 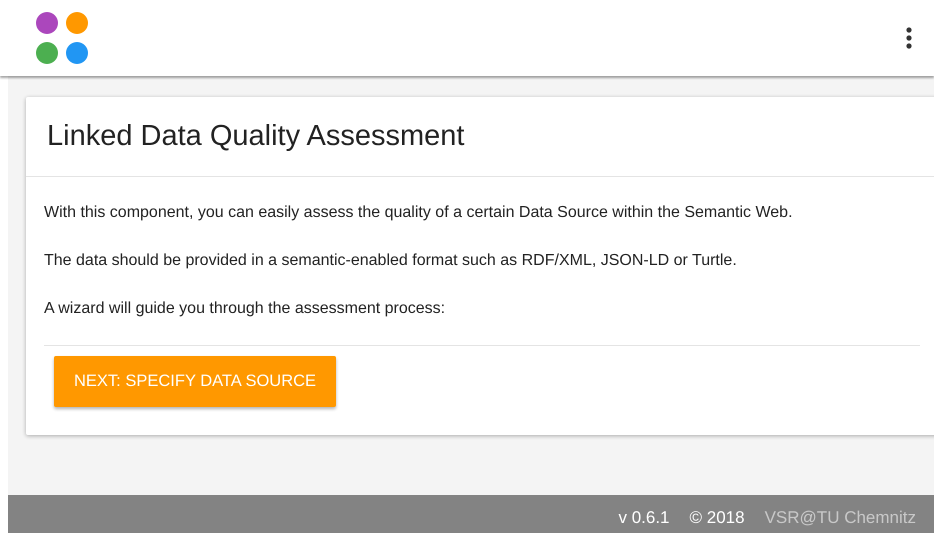 I want to click on card-title: Linked Data Quality Assessment, so click(x=480, y=137).